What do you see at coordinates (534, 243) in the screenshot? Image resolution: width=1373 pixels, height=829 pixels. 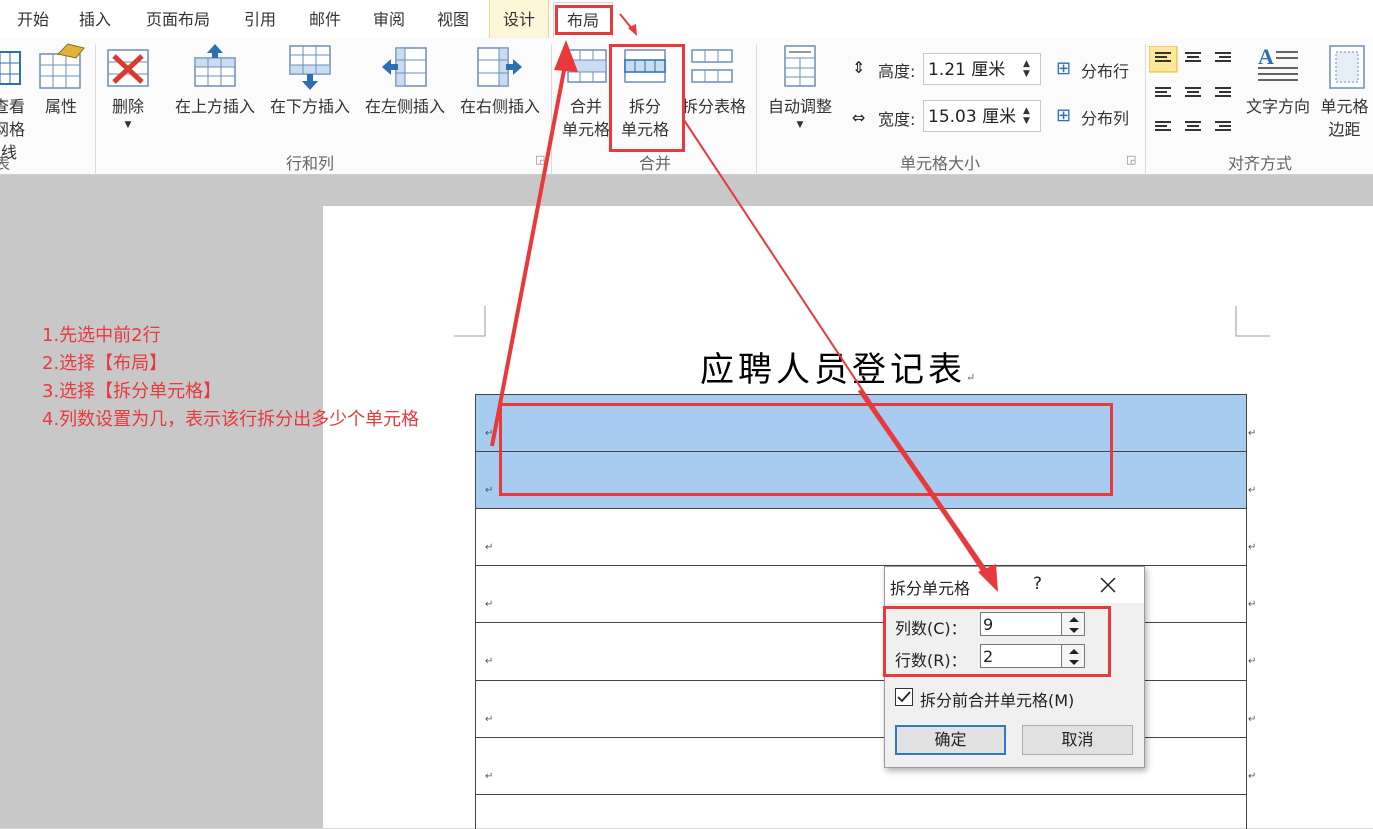 I see `arrow-to-layout-tab` at bounding box center [534, 243].